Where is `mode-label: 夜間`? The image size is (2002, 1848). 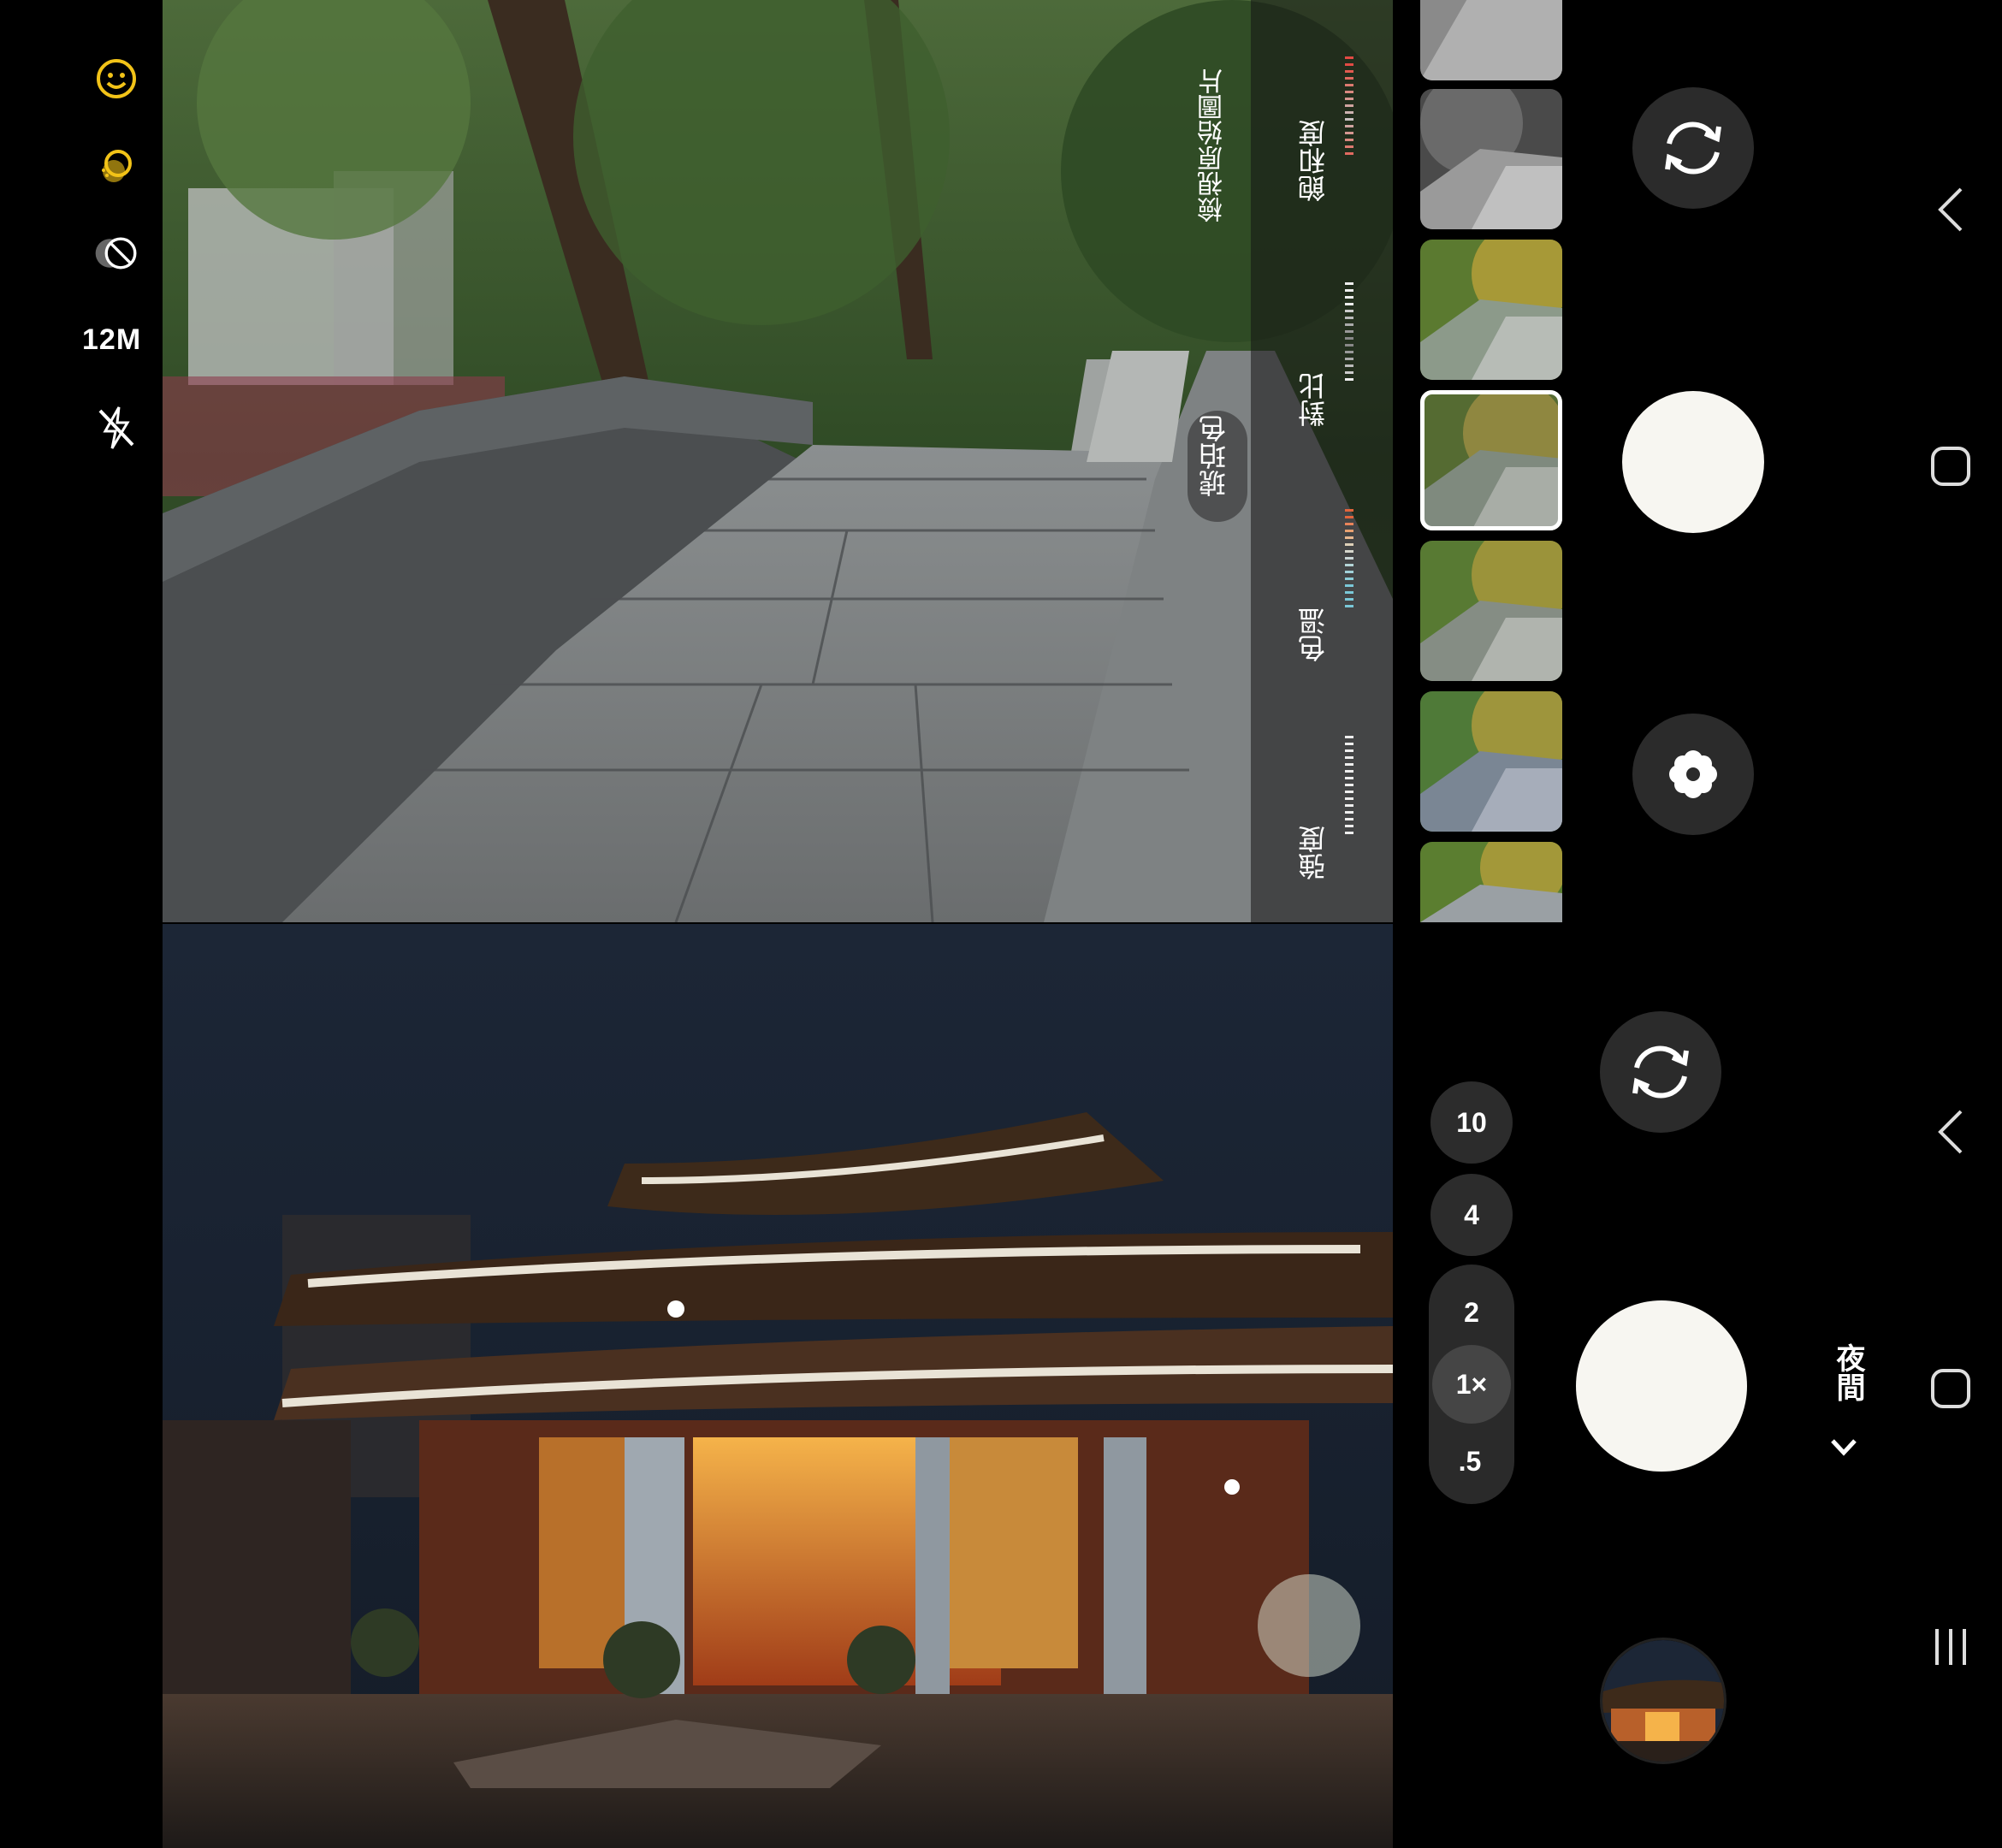 mode-label: 夜間 is located at coordinates (1848, 1372).